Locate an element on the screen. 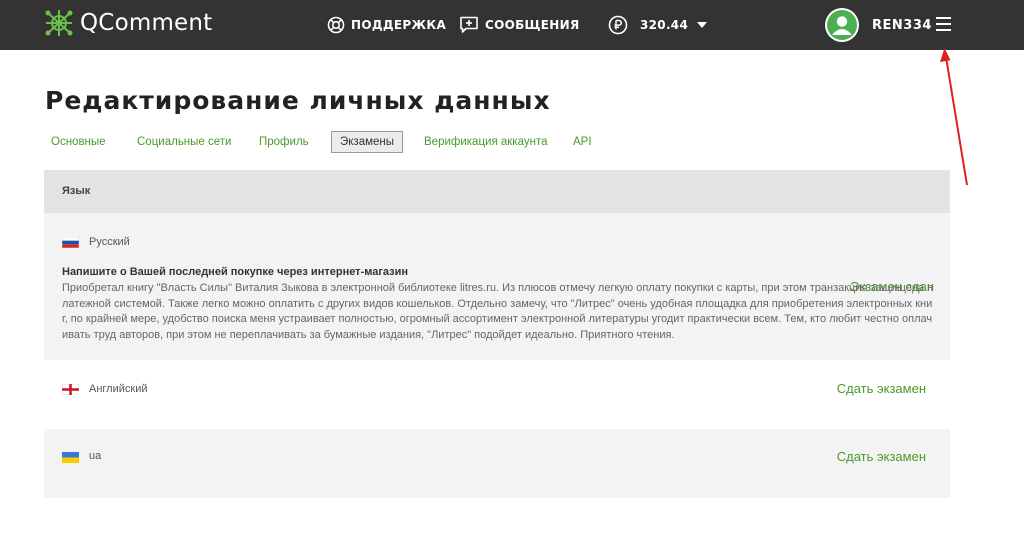 The image size is (1024, 540). ruble-icon is located at coordinates (618, 25).